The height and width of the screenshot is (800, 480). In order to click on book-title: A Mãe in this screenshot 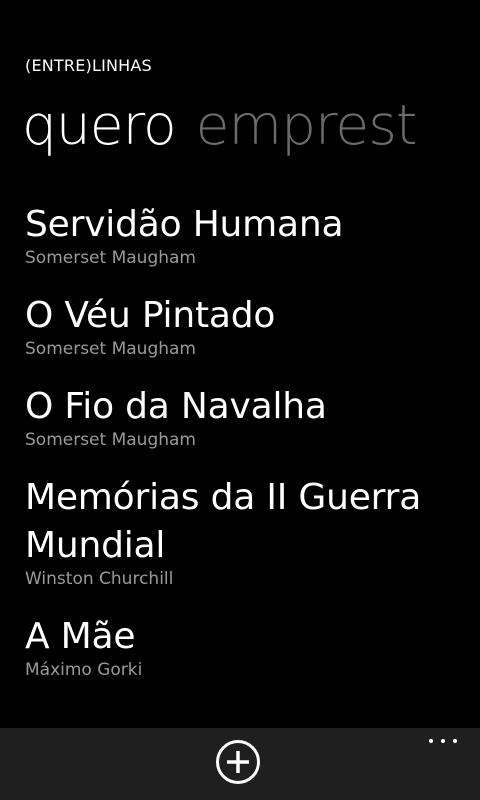, I will do `click(80, 636)`.